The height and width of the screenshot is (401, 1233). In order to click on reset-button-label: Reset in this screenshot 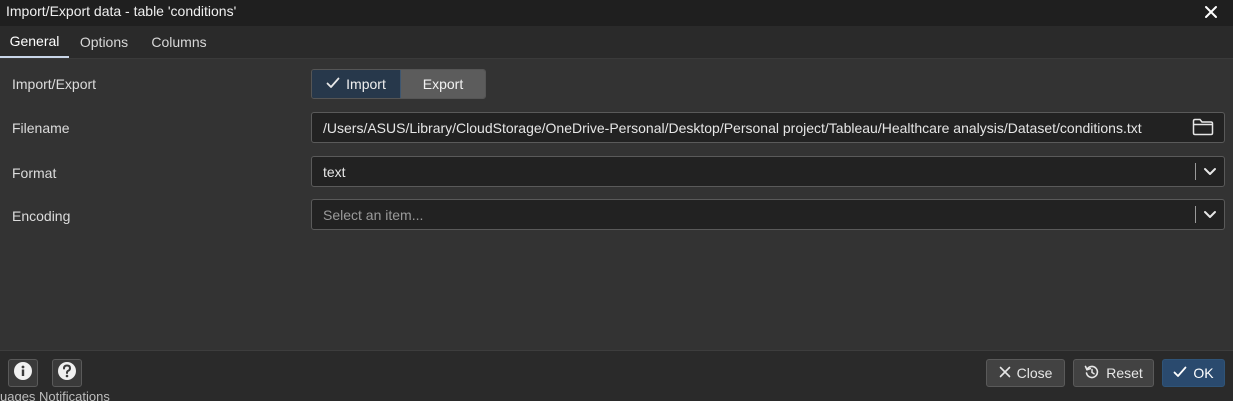, I will do `click(1124, 373)`.